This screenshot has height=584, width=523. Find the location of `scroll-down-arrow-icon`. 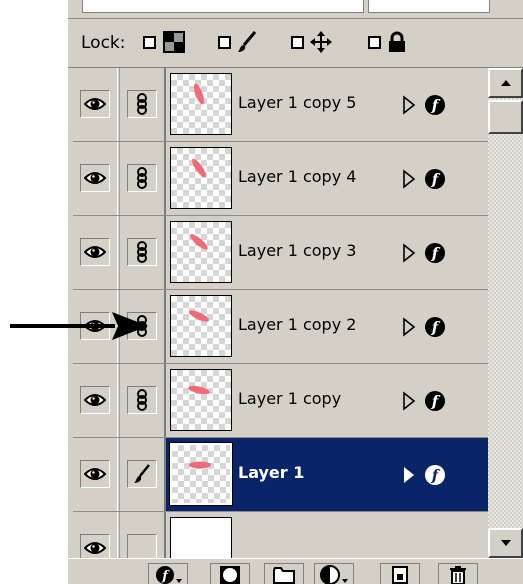

scroll-down-arrow-icon is located at coordinates (505, 543).